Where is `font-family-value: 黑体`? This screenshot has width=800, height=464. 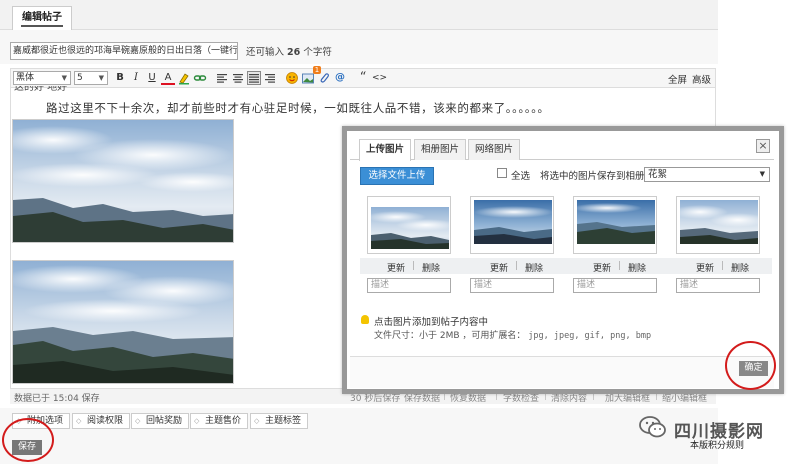
font-family-value: 黑体 is located at coordinates (25, 78).